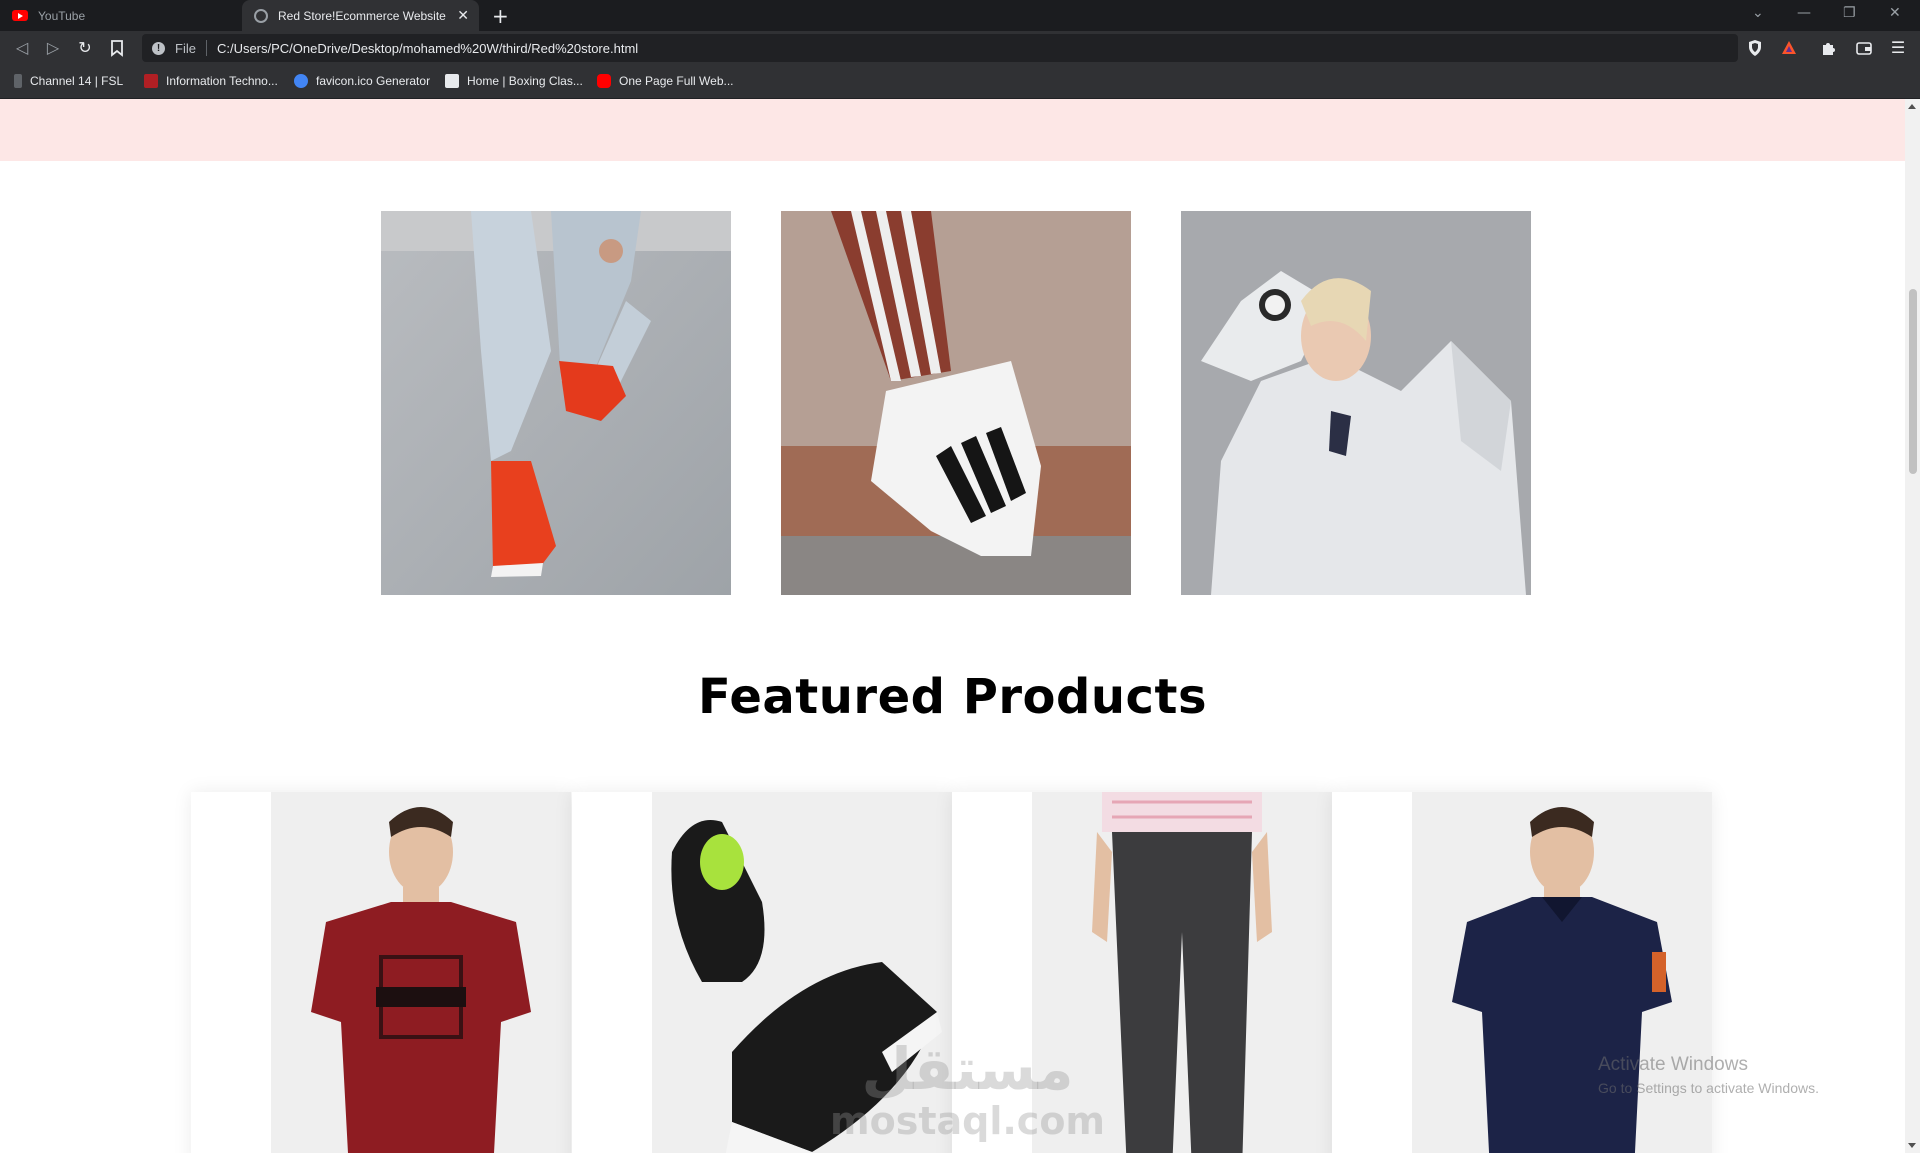  Describe the element at coordinates (118, 15) in the screenshot. I see `tab-youtube: YouTube` at that location.